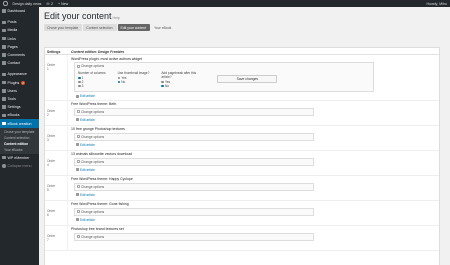  I want to click on article-title: 13 animals silhouette vectors download, so click(102, 154).